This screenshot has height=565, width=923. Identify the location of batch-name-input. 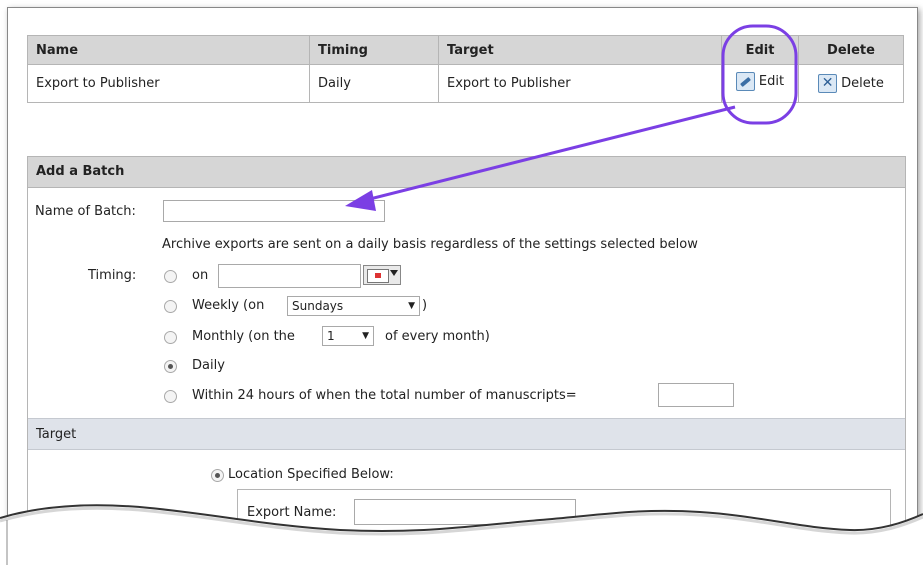
(274, 211).